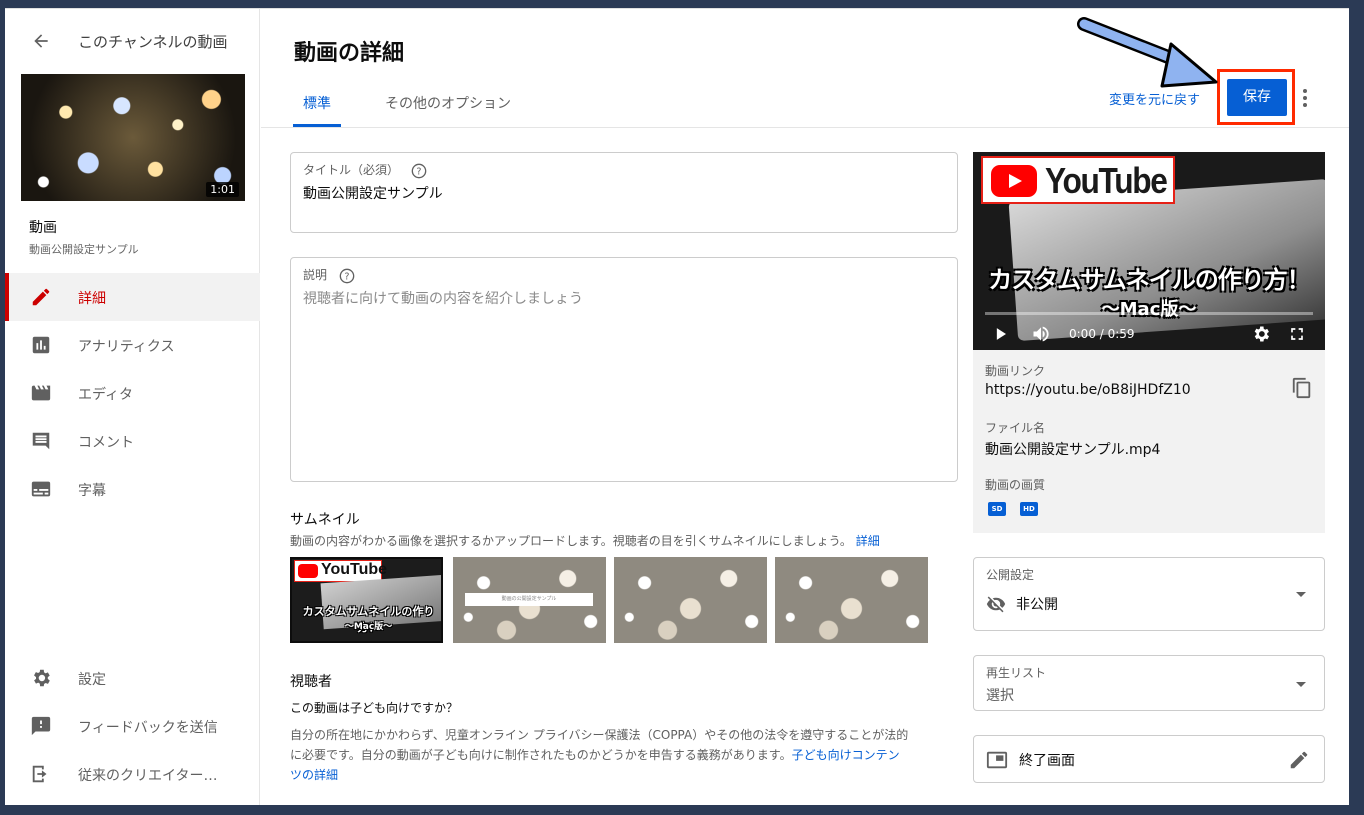 This screenshot has height=815, width=1364. What do you see at coordinates (624, 369) in the screenshot?
I see `description-field: 説明 ? 視聴者に向けて動画の内容を紹介しましょう` at bounding box center [624, 369].